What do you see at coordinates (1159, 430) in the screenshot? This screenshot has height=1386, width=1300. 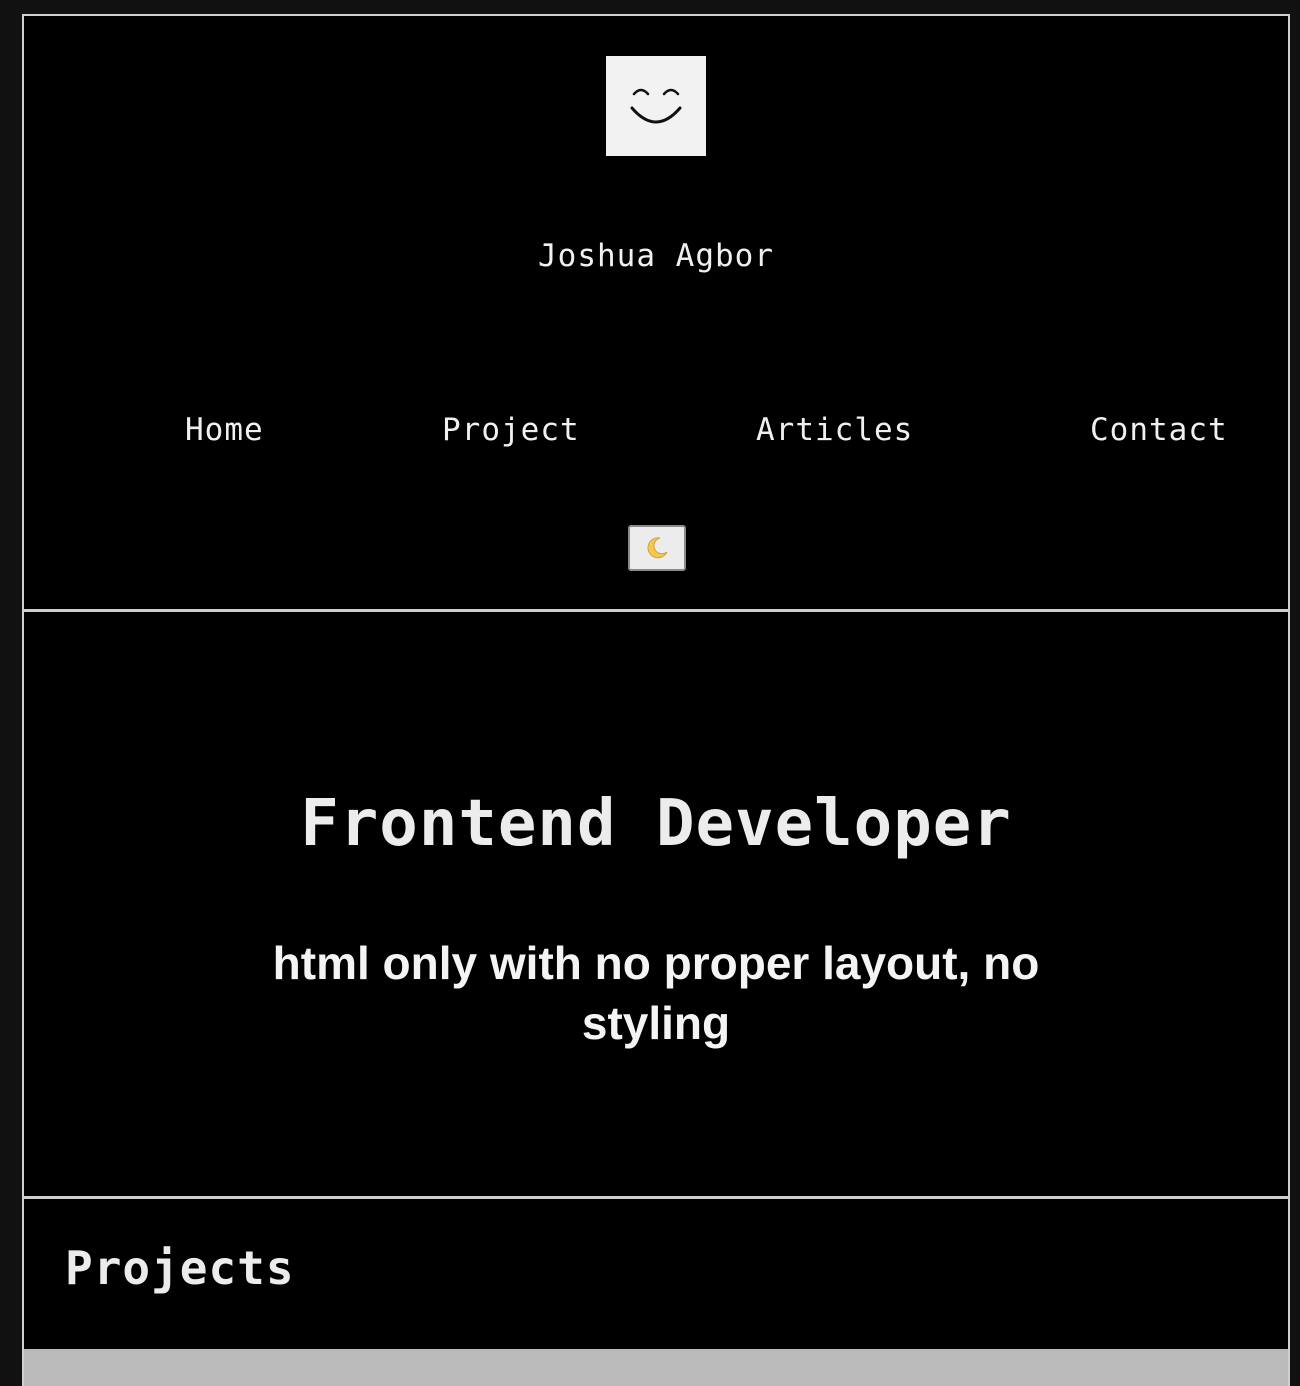 I see `nav-link-contact: Contact` at bounding box center [1159, 430].